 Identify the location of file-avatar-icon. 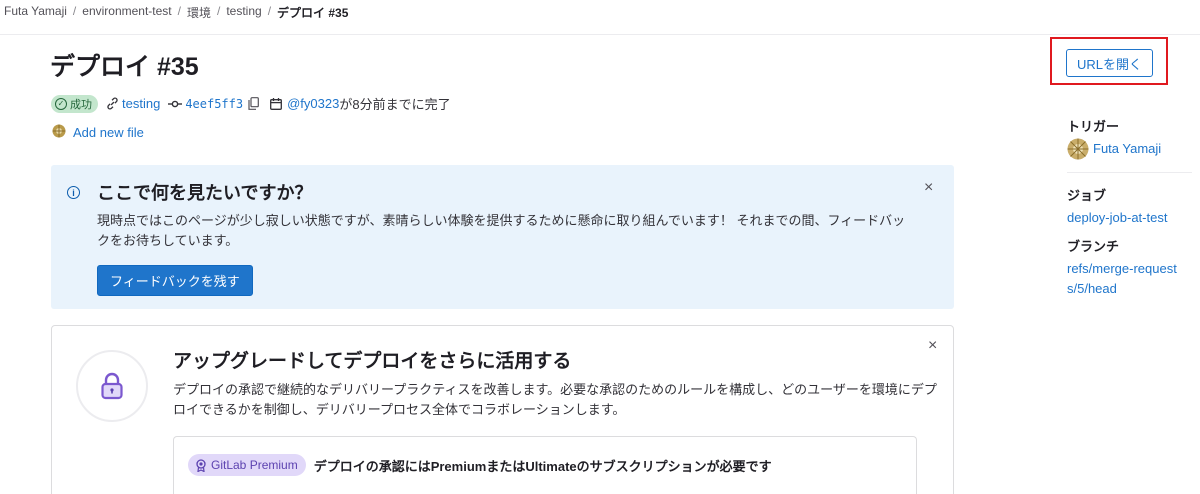
(59, 132).